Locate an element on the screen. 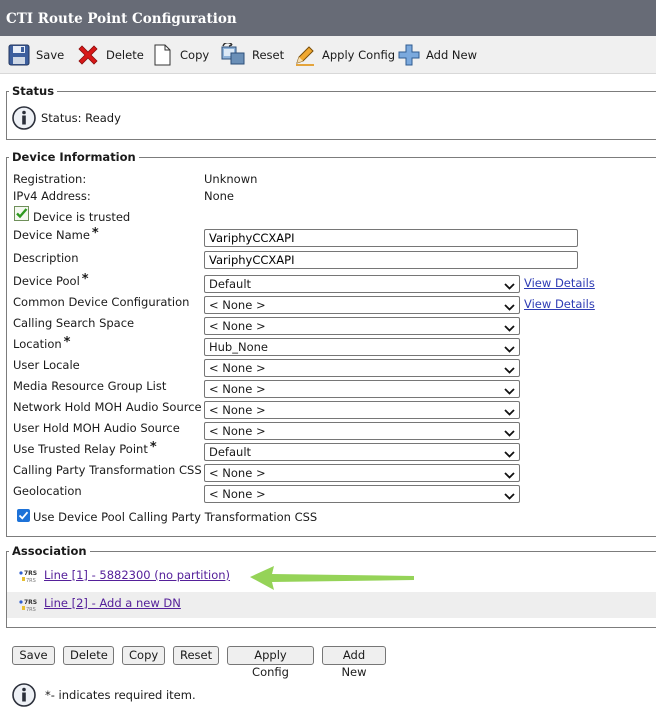 Image resolution: width=656 pixels, height=710 pixels. add-new-button: Add New is located at coordinates (354, 662).